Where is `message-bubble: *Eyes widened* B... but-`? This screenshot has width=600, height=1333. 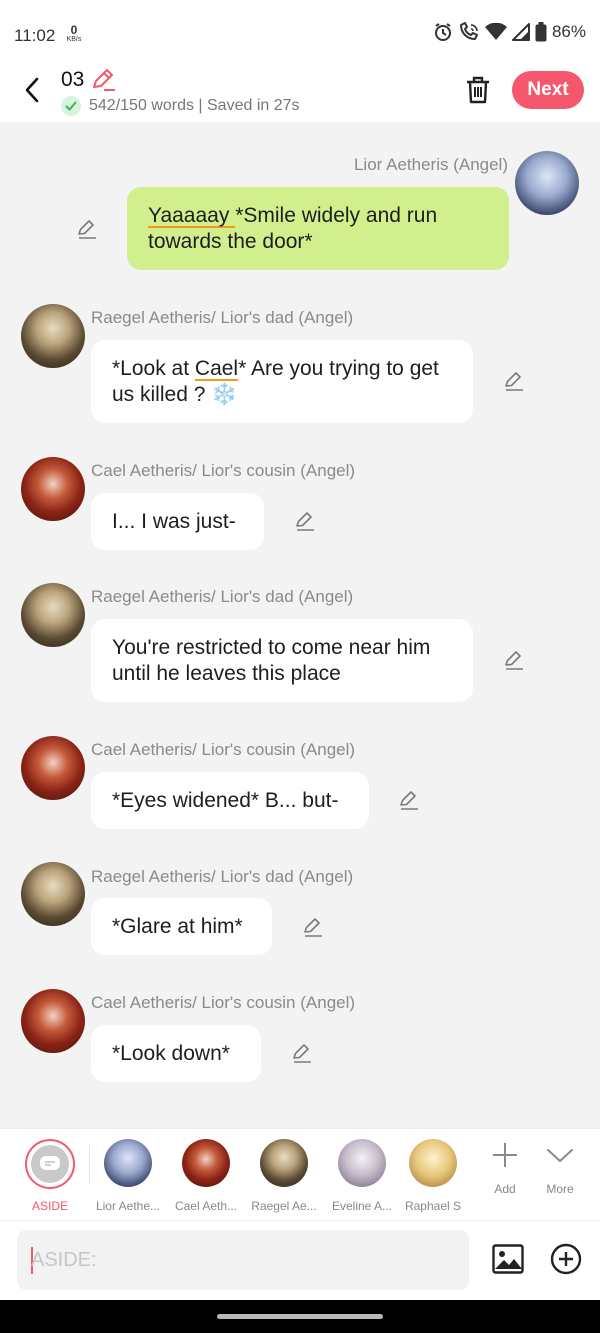
message-bubble: *Eyes widened* B... but- is located at coordinates (230, 800).